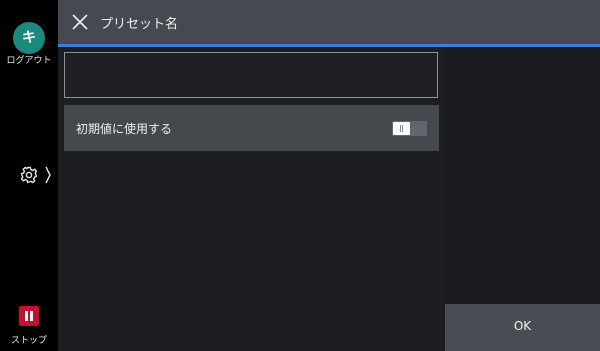 This screenshot has width=600, height=351. I want to click on stop-button: ストップ, so click(29, 325).